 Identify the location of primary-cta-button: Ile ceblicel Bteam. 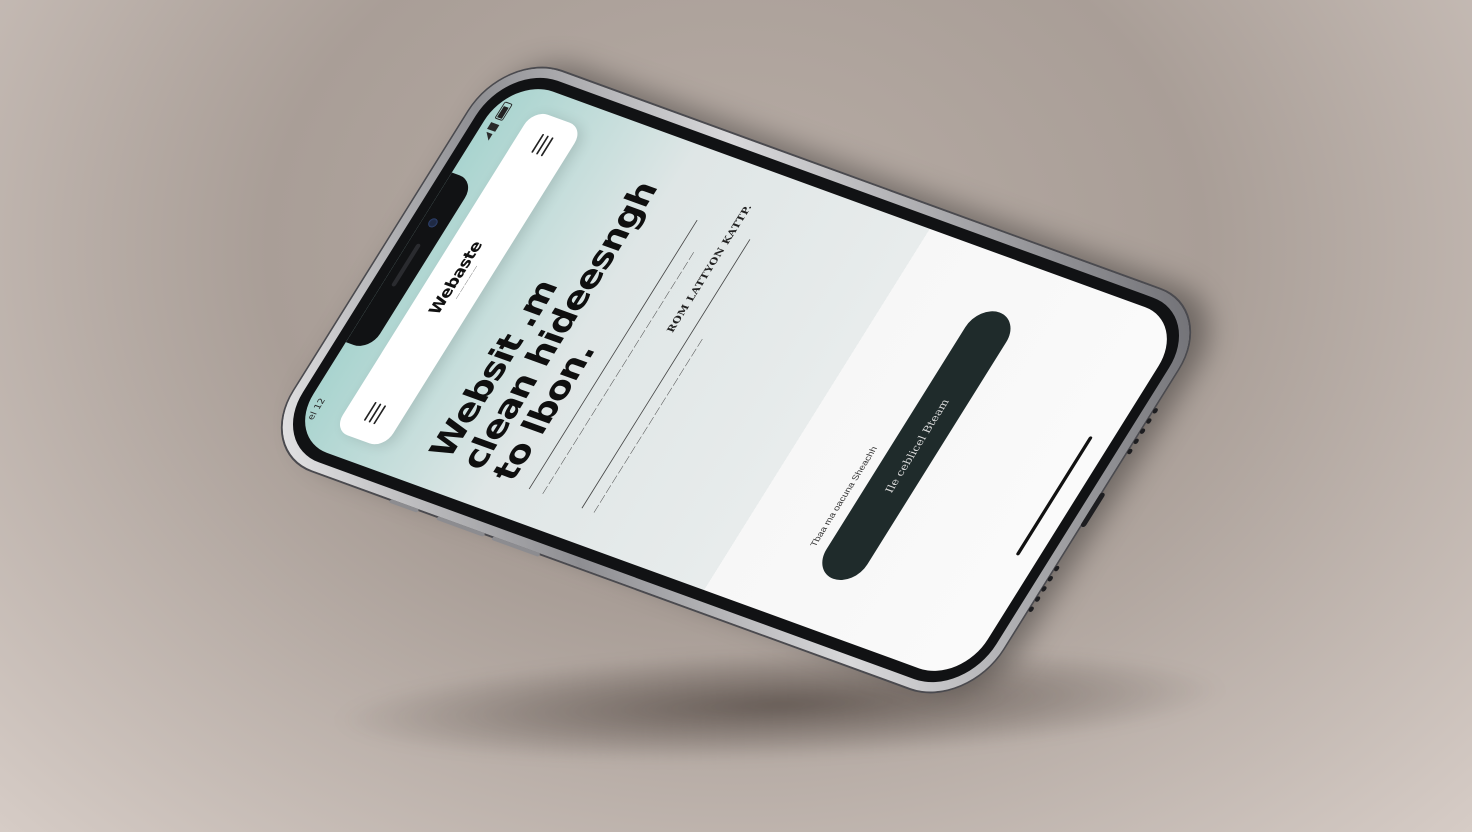
(916, 445).